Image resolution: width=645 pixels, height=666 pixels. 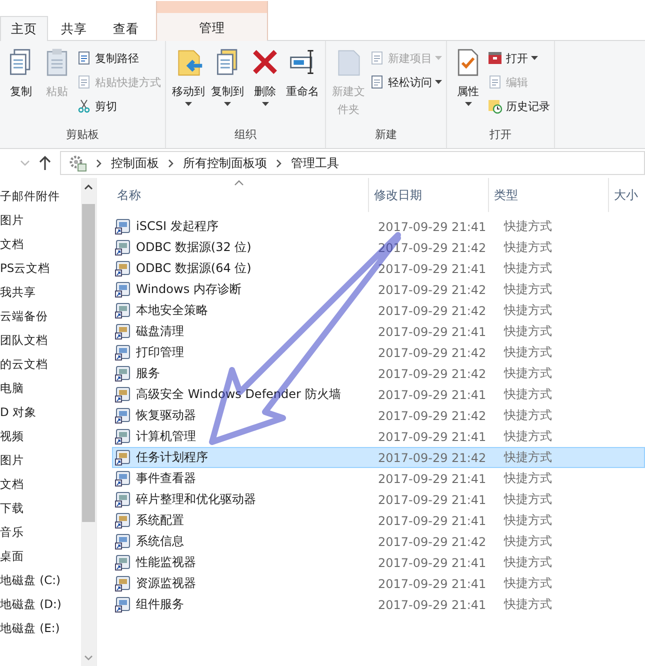 What do you see at coordinates (518, 106) in the screenshot?
I see `ribbon-button: 历史记录` at bounding box center [518, 106].